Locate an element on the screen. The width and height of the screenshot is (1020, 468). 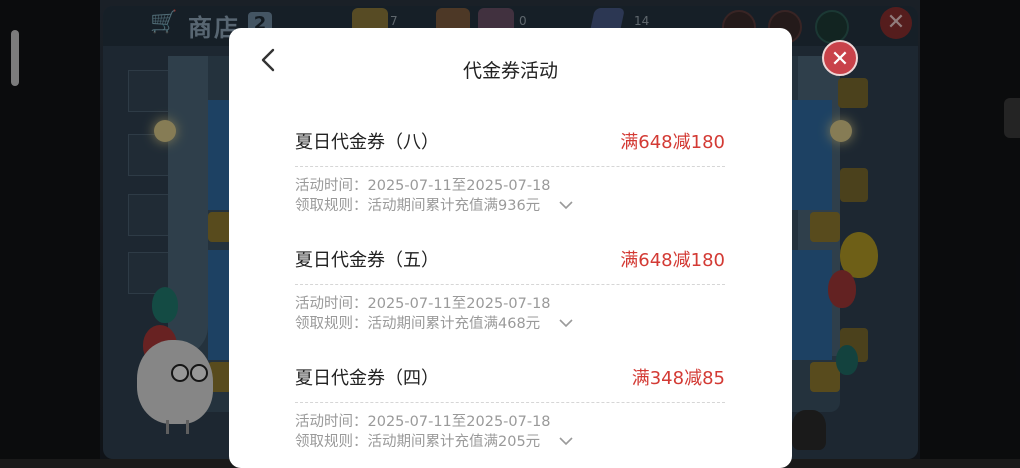
coupon-rule-row: 领取规则：活动期间累计充值满468元 is located at coordinates (434, 322).